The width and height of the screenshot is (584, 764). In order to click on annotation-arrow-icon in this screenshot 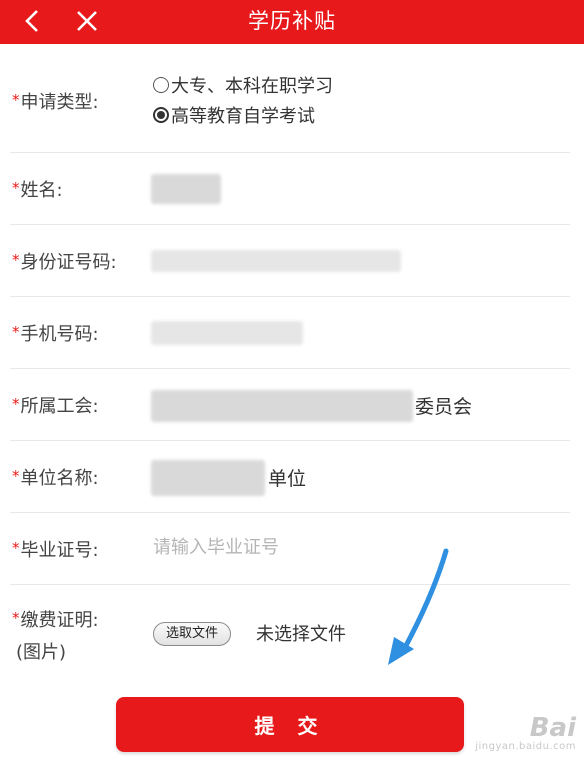, I will do `click(418, 606)`.